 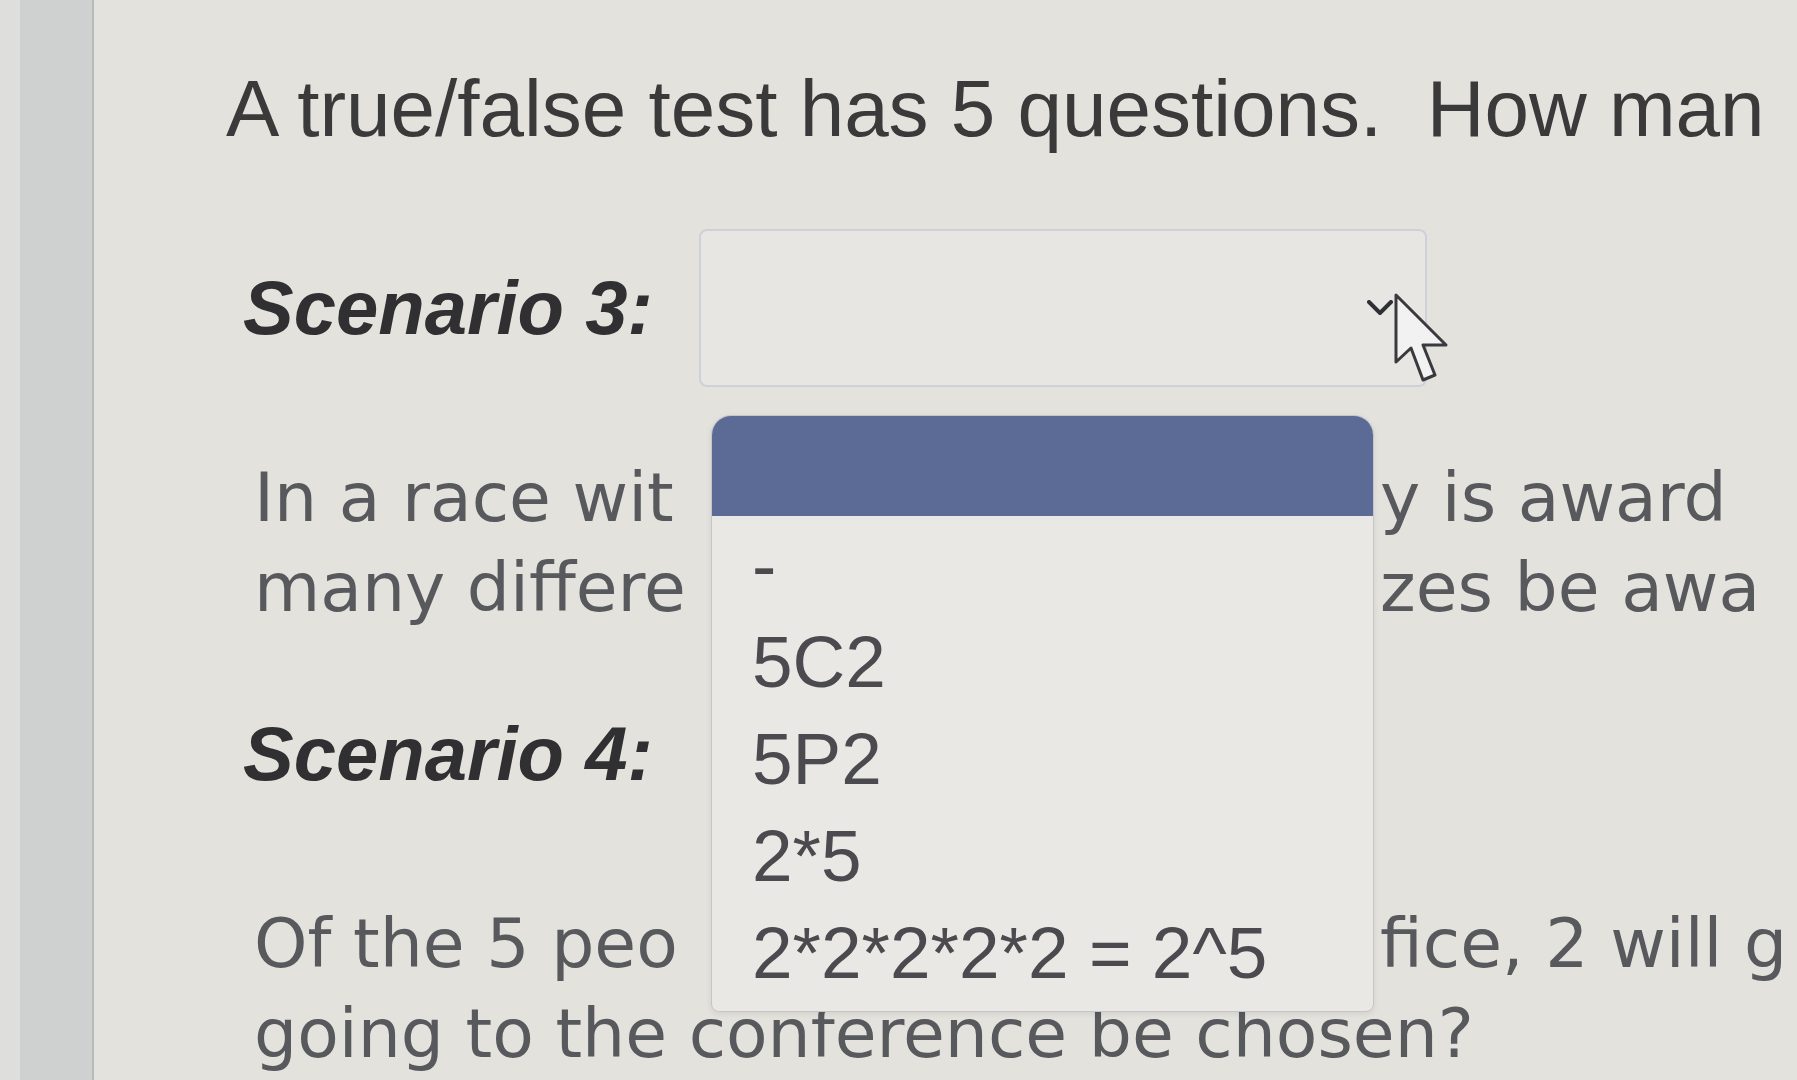 I want to click on question-text: zes be awa, so click(x=1570, y=588).